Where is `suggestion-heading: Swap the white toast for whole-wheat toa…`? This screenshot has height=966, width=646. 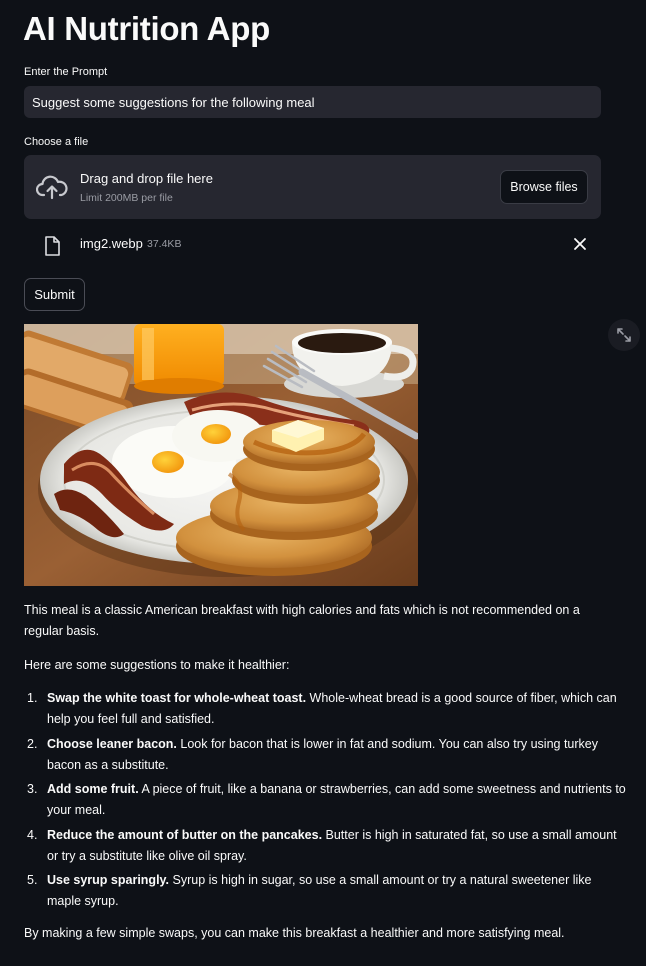
suggestion-heading: Swap the white toast for whole-wheat toa… is located at coordinates (177, 698).